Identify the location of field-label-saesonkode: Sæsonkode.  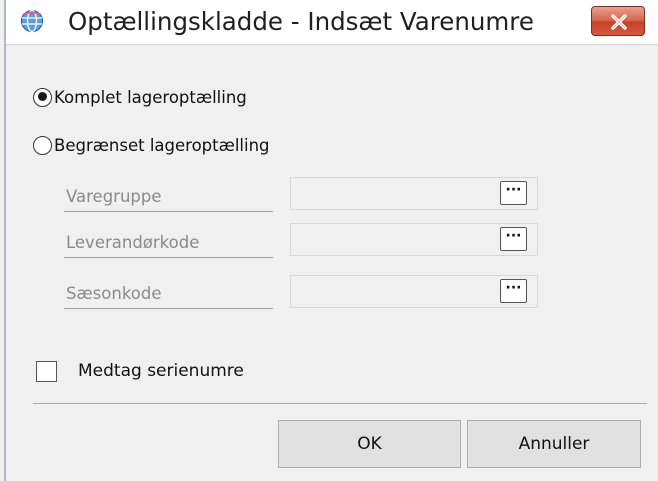
(168, 295).